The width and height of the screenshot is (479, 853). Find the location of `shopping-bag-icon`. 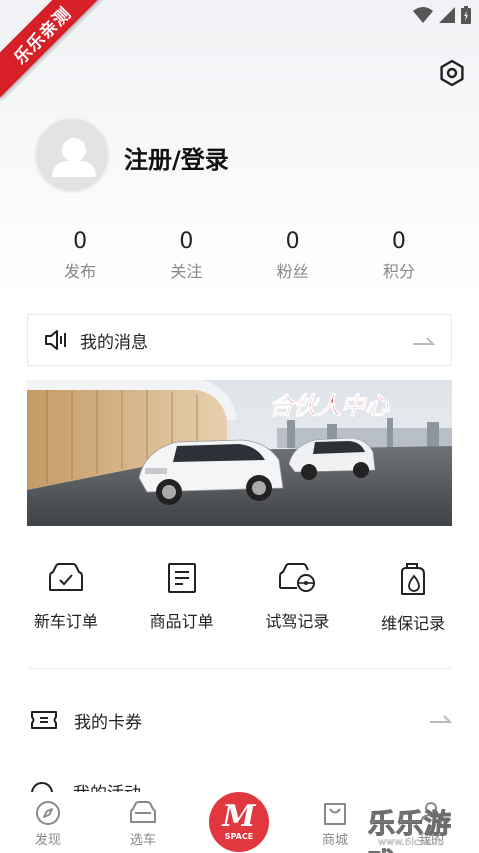

shopping-bag-icon is located at coordinates (335, 814).